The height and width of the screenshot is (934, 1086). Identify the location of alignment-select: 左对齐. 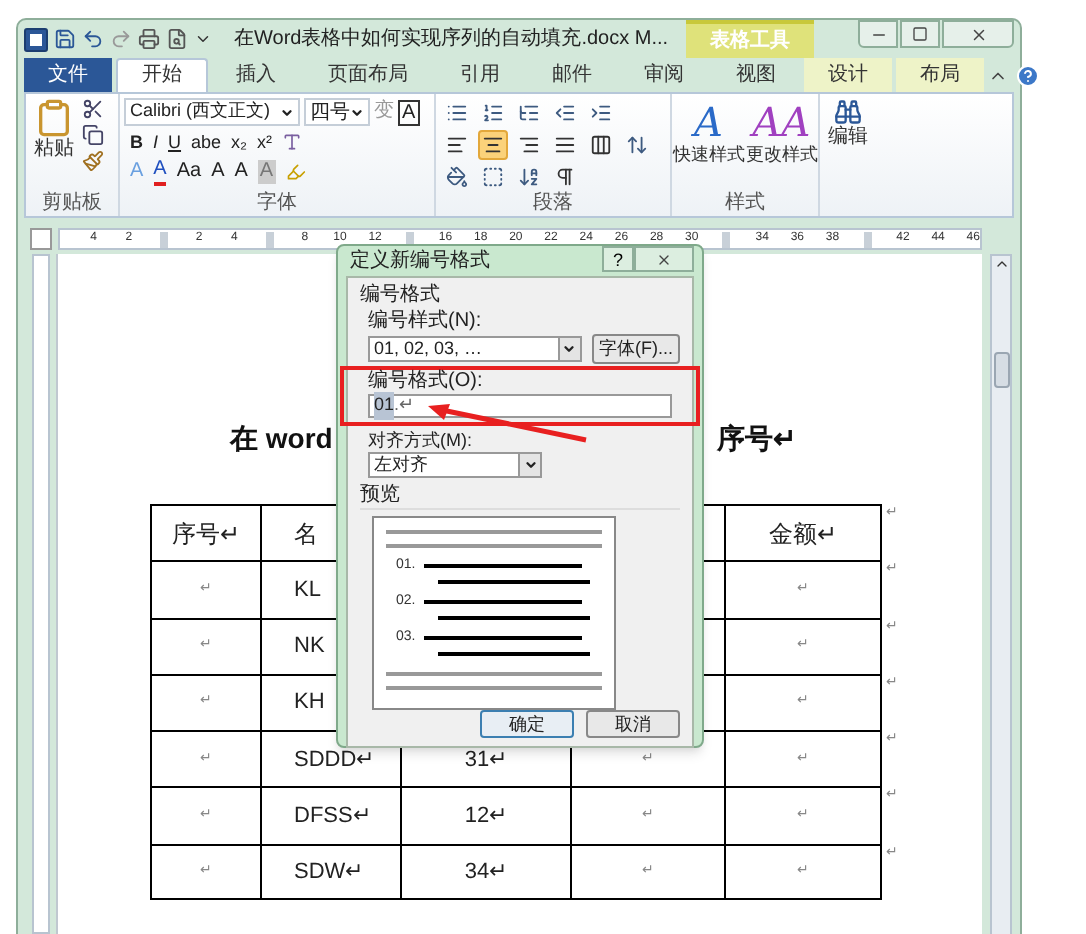
(455, 465).